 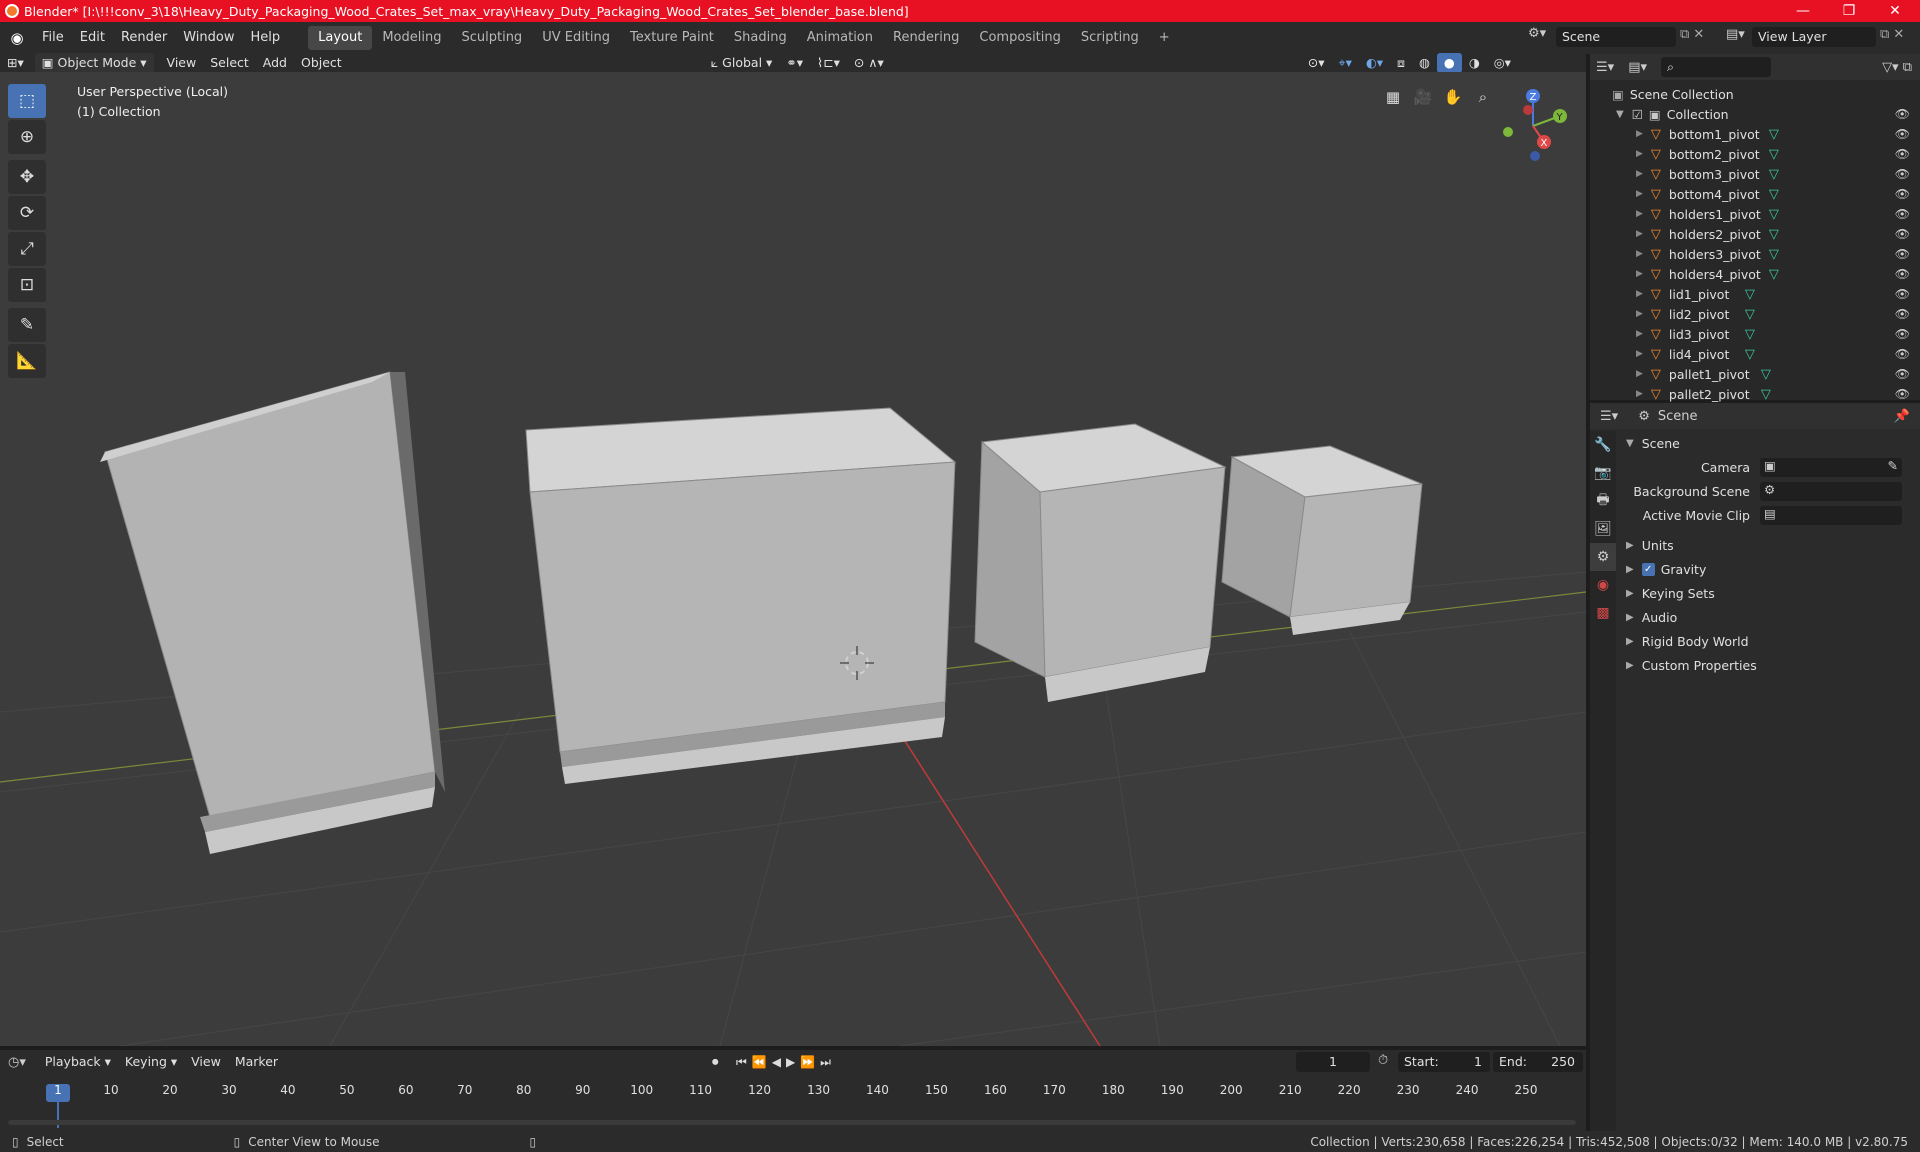 What do you see at coordinates (1755, 354) in the screenshot?
I see `outliner-item: ▶ ▽ lid4_pivot ▽ 👁` at bounding box center [1755, 354].